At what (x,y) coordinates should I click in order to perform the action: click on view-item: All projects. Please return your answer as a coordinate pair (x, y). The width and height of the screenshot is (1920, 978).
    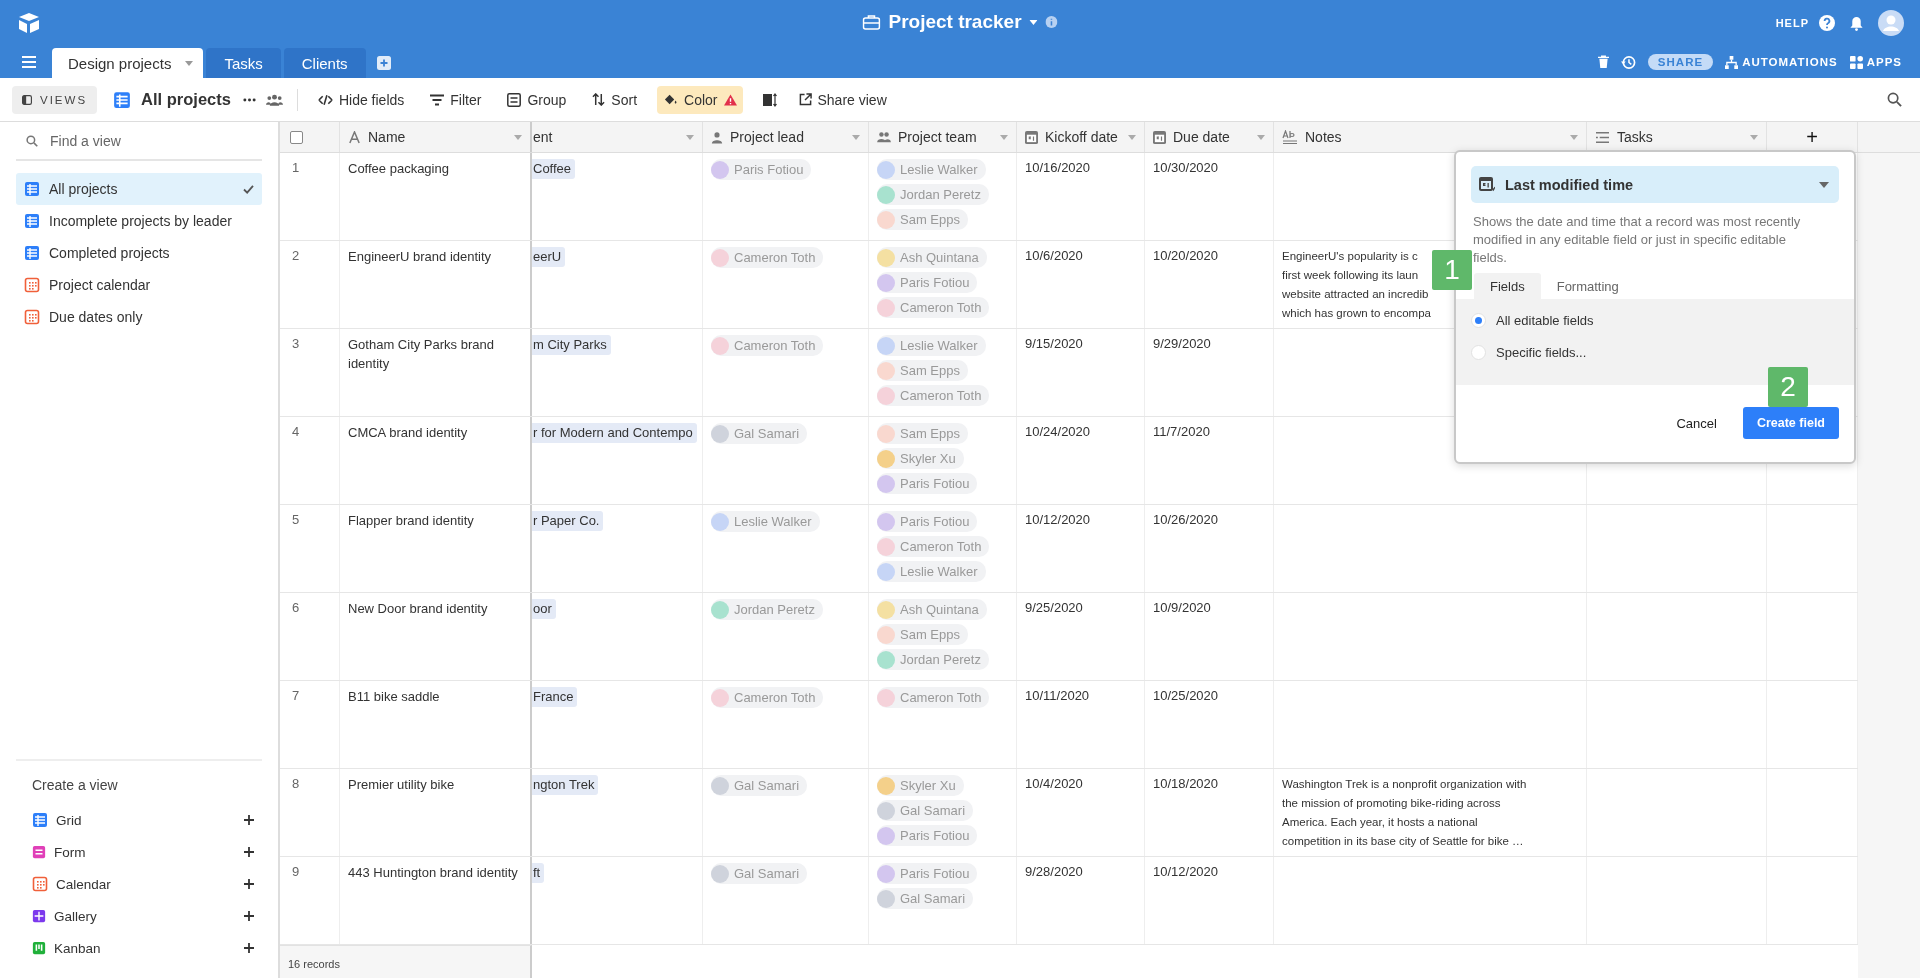
    Looking at the image, I should click on (139, 189).